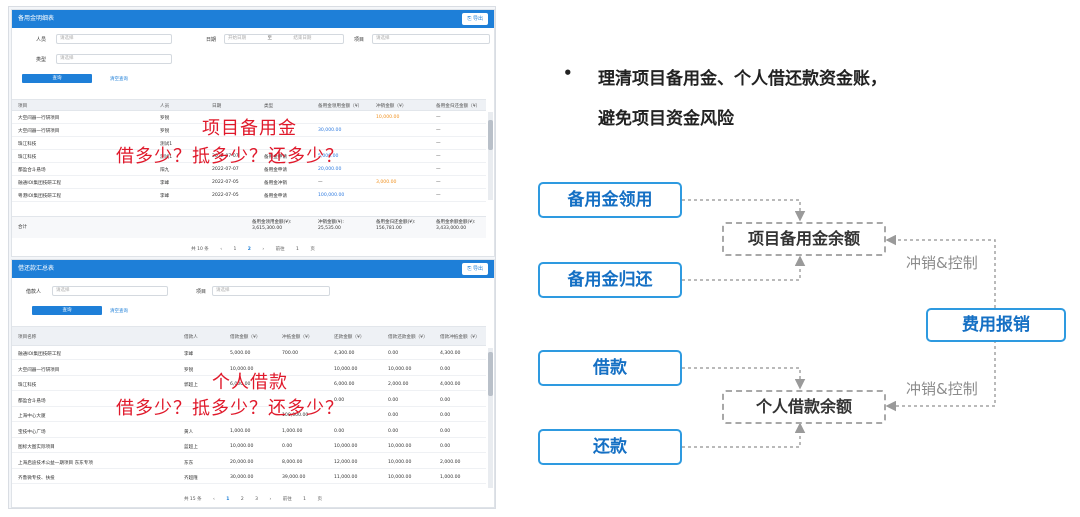 The height and width of the screenshot is (517, 1080). What do you see at coordinates (942, 263) in the screenshot?
I see `control-label-top: 冲销&控制` at bounding box center [942, 263].